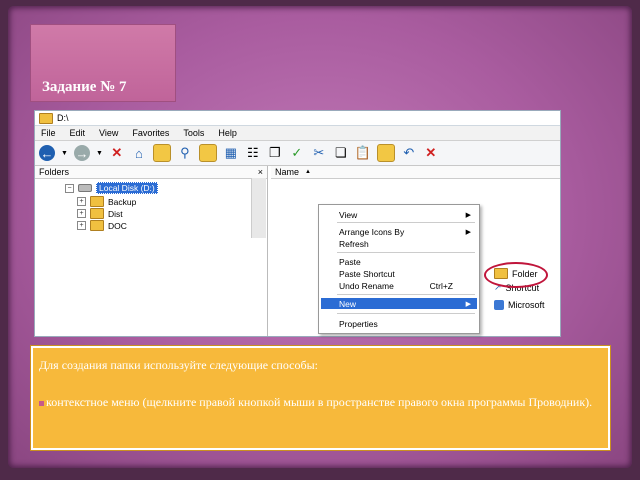 This screenshot has height=480, width=640. What do you see at coordinates (78, 133) in the screenshot?
I see `menu-edit: Edit` at bounding box center [78, 133].